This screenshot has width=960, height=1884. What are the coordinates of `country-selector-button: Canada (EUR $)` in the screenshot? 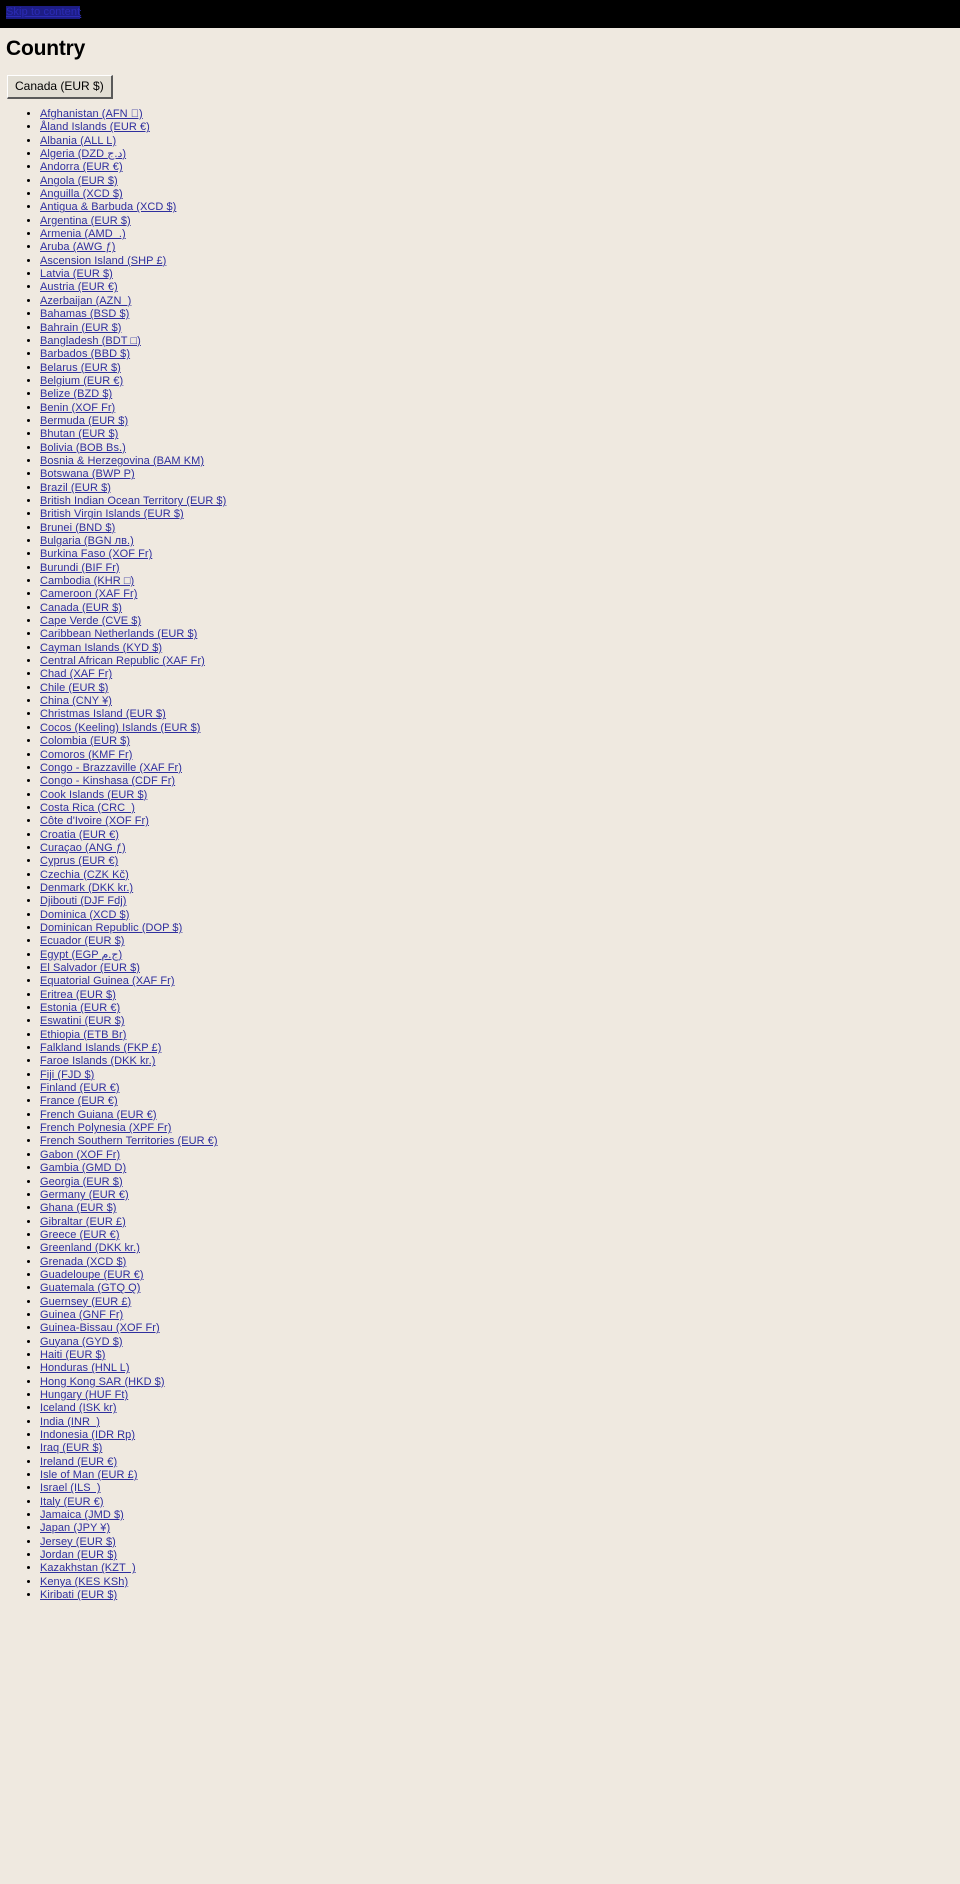 It's located at (60, 87).